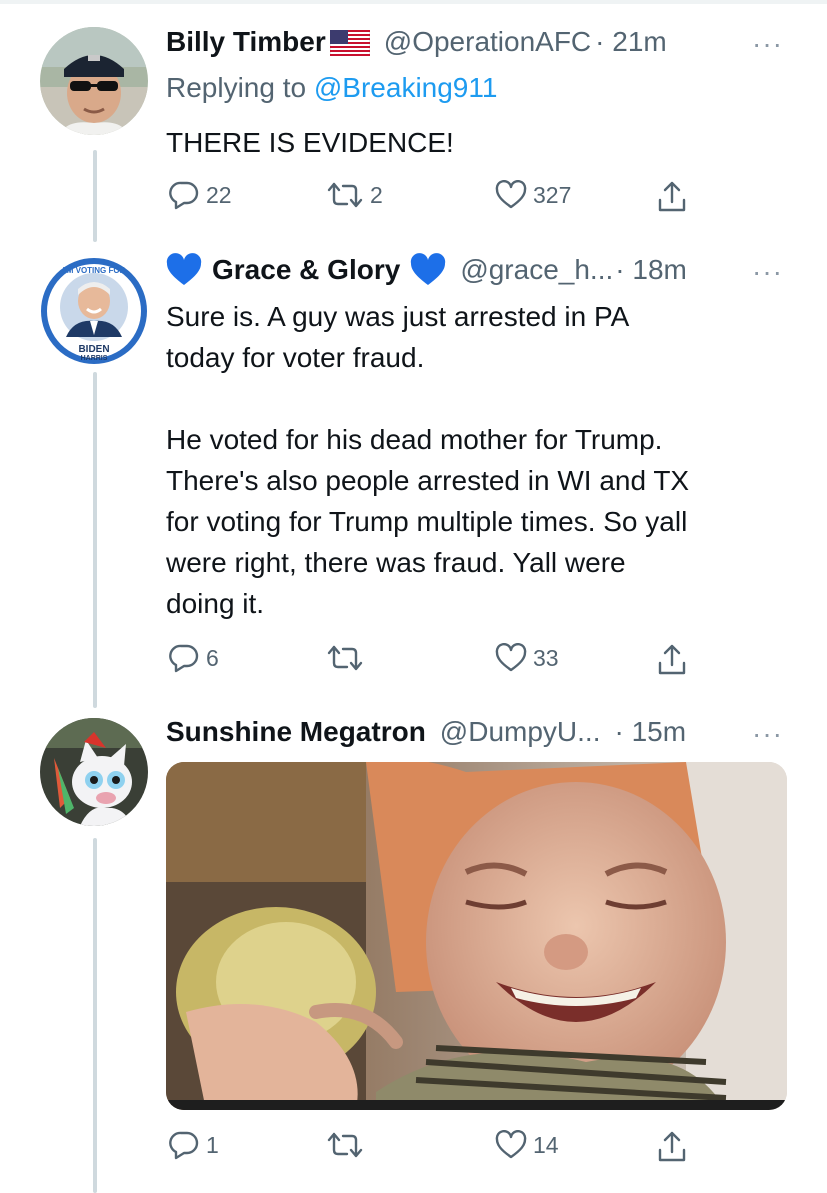  Describe the element at coordinates (376, 194) in the screenshot. I see `retweet-count: 2` at that location.